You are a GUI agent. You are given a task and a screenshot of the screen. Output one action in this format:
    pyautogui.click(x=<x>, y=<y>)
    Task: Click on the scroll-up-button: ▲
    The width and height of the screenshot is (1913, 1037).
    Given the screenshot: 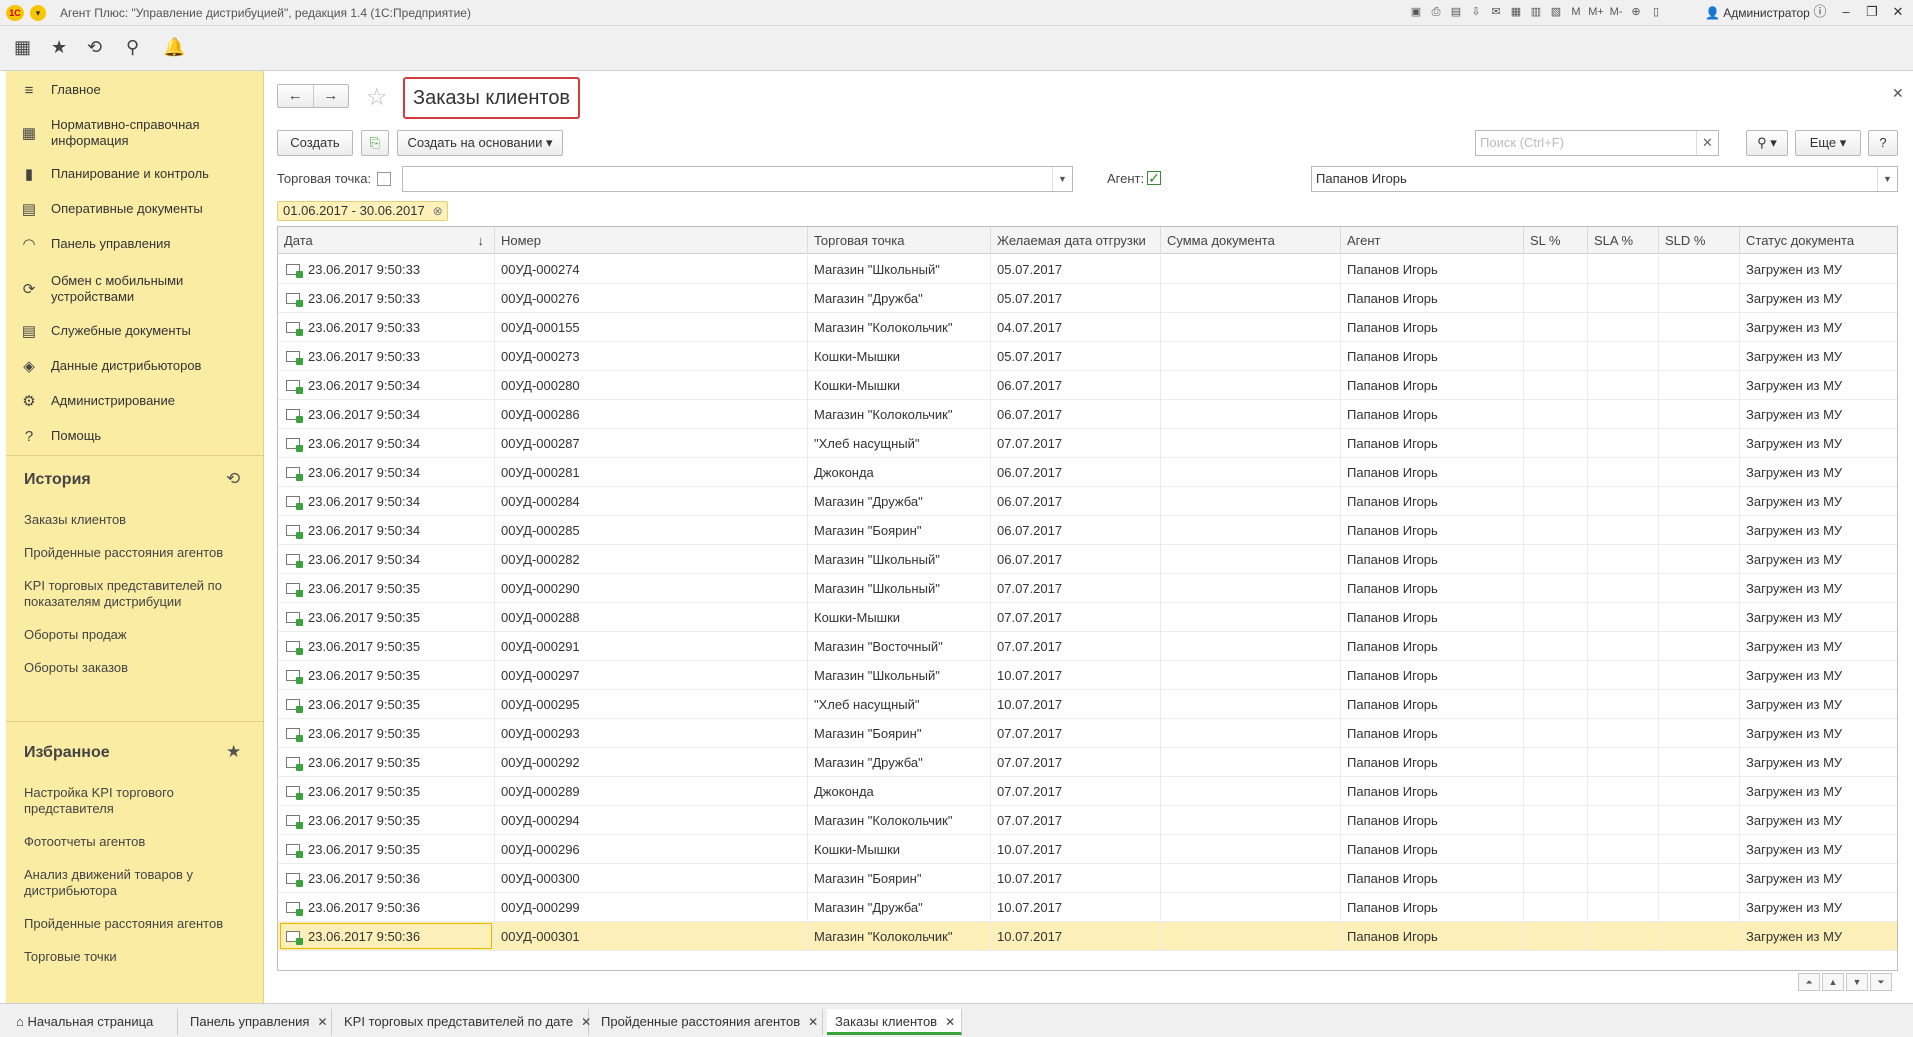 What is the action you would take?
    pyautogui.click(x=1833, y=982)
    